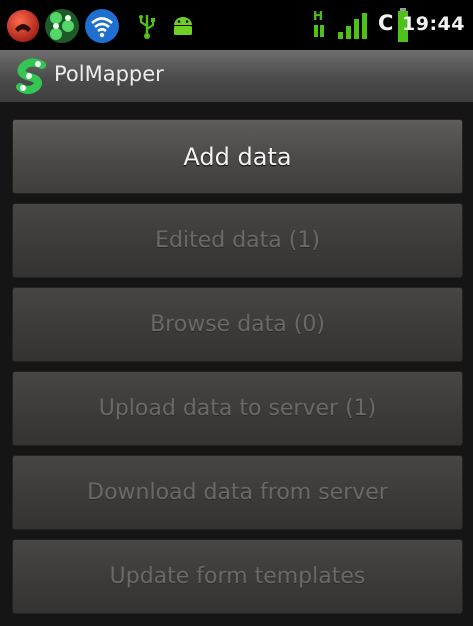 Image resolution: width=473 pixels, height=626 pixels. I want to click on upload-data-button: Upload data to server (1), so click(237, 408).